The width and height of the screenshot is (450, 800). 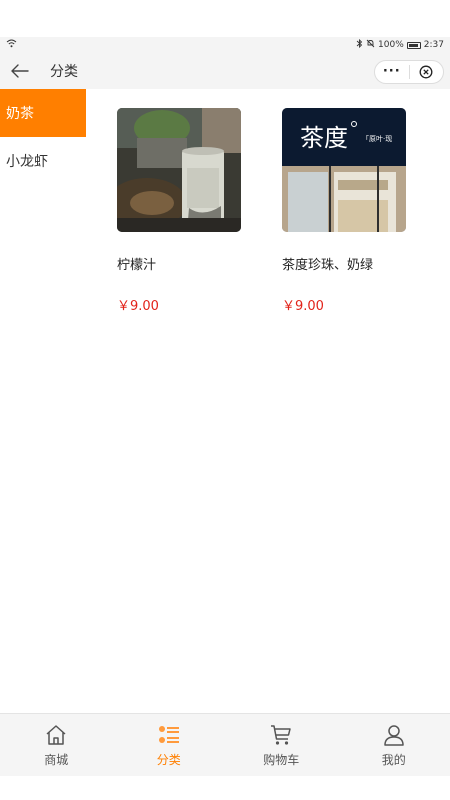 What do you see at coordinates (281, 735) in the screenshot?
I see `cart-icon` at bounding box center [281, 735].